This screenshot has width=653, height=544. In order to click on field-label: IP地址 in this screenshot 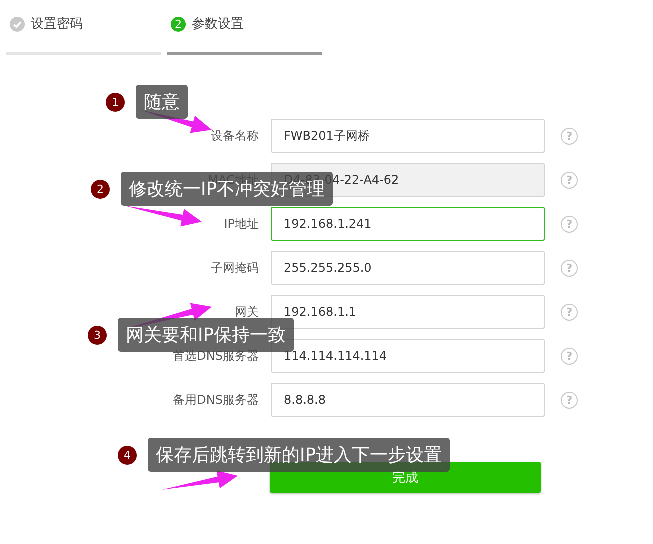, I will do `click(241, 224)`.